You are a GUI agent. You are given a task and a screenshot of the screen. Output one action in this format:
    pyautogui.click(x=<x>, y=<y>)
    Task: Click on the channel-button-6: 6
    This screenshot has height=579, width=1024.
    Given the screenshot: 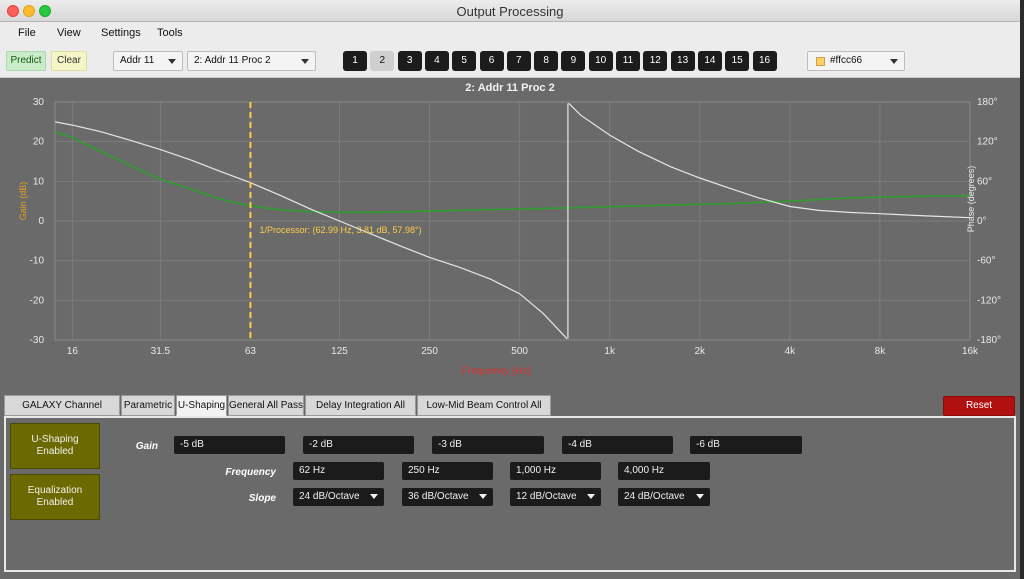 What is the action you would take?
    pyautogui.click(x=491, y=61)
    